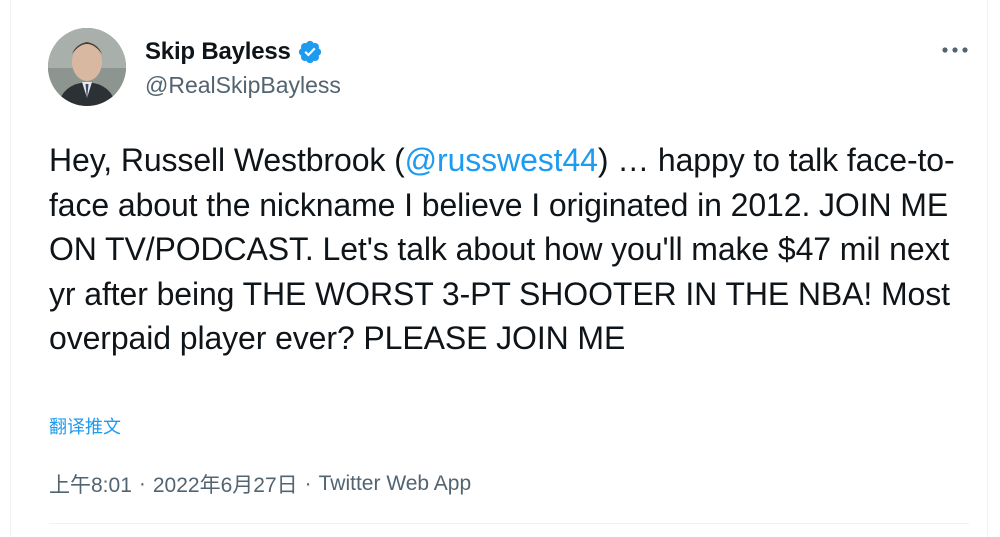 The image size is (1000, 537). I want to click on more-options-icon, so click(955, 50).